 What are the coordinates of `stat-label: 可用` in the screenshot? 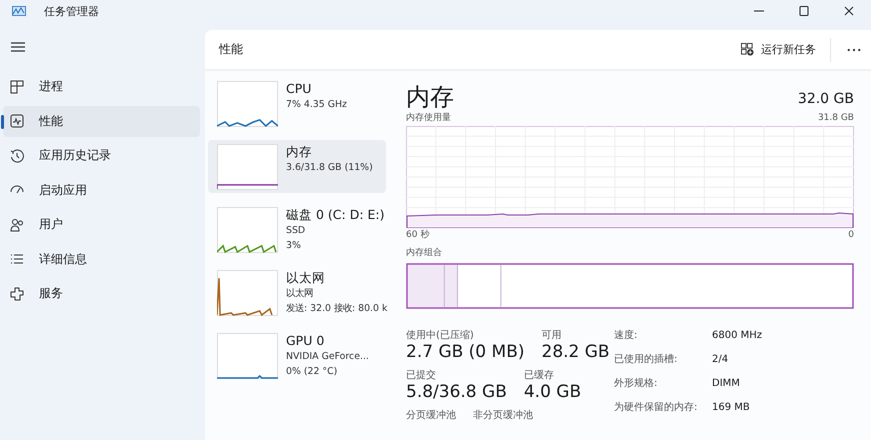 It's located at (552, 335).